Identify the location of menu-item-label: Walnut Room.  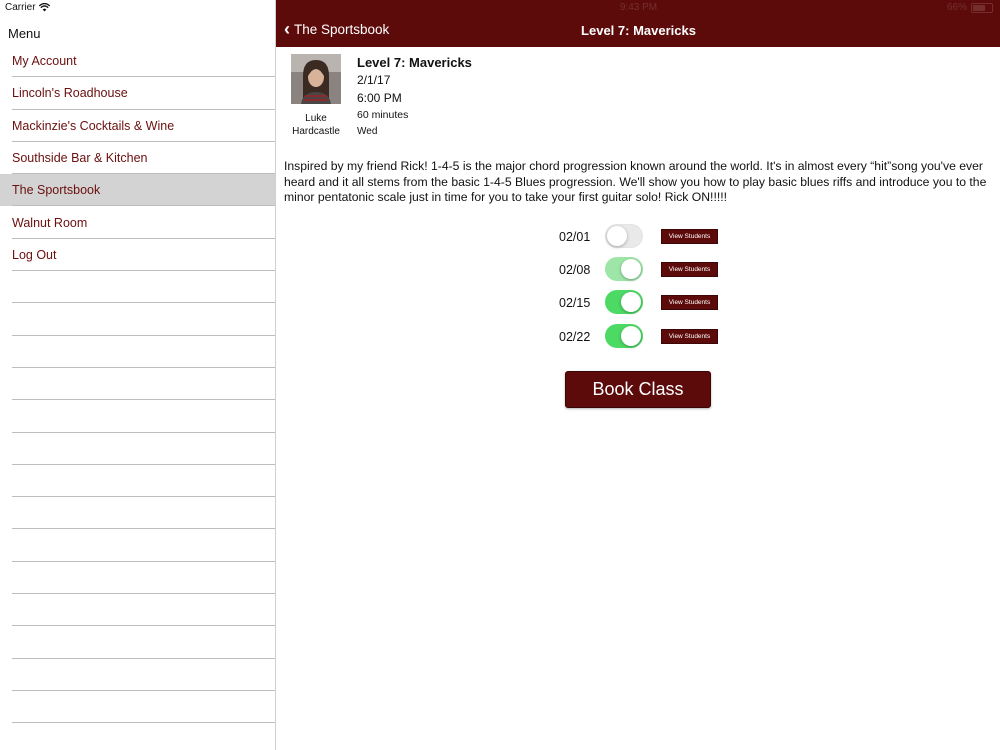
(50, 222).